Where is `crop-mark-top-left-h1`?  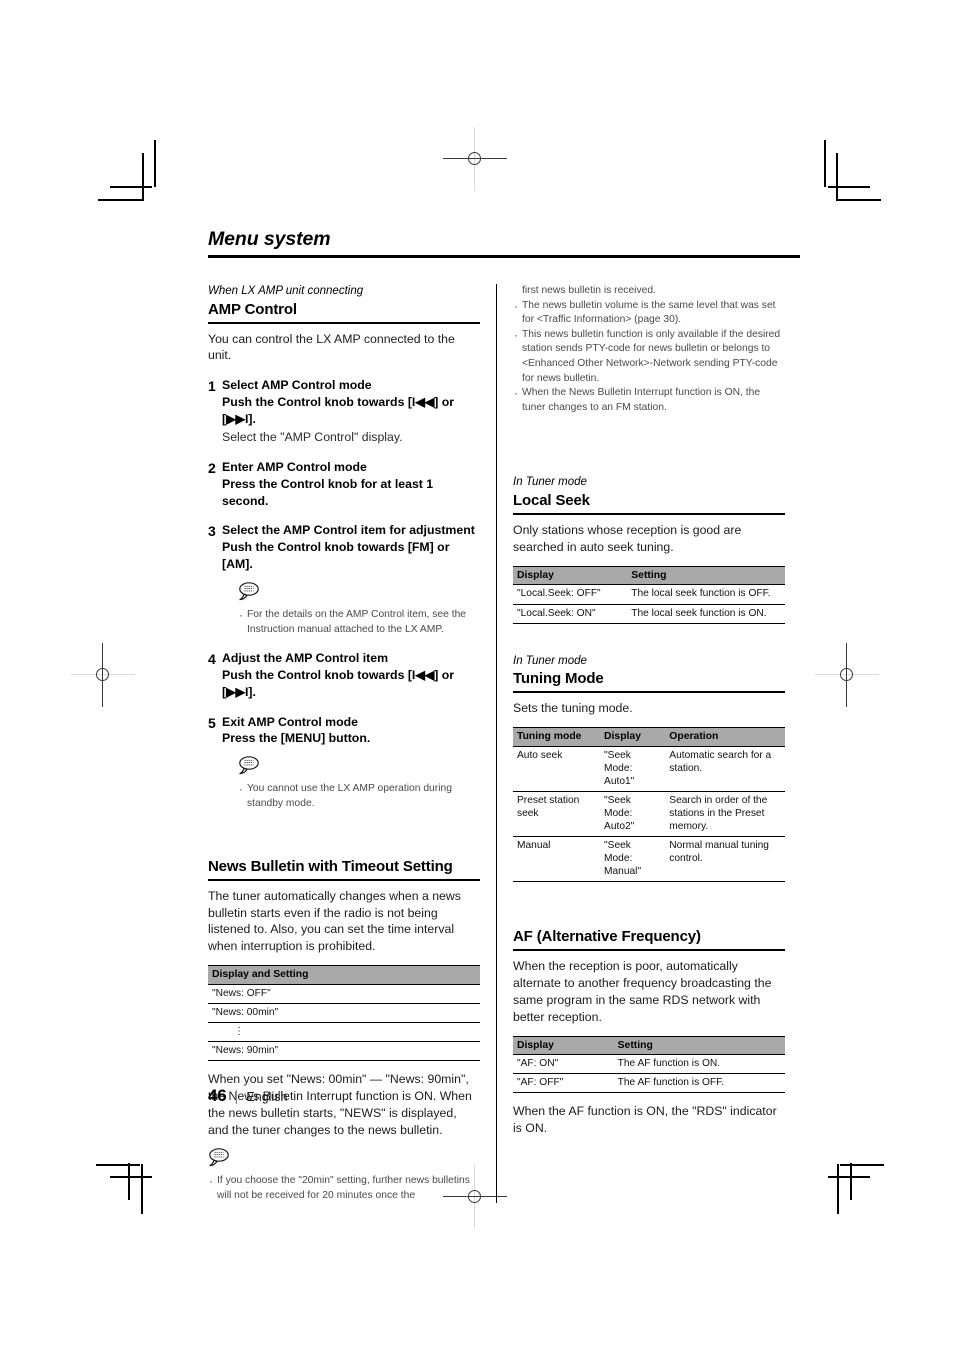
crop-mark-top-left-h1 is located at coordinates (131, 187).